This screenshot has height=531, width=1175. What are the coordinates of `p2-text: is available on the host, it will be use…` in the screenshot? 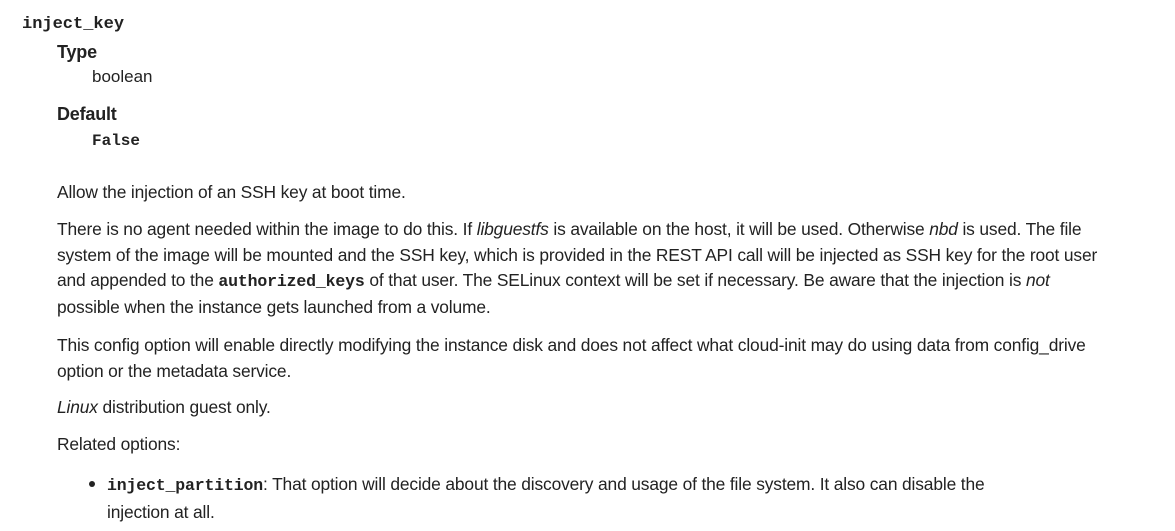 It's located at (739, 229).